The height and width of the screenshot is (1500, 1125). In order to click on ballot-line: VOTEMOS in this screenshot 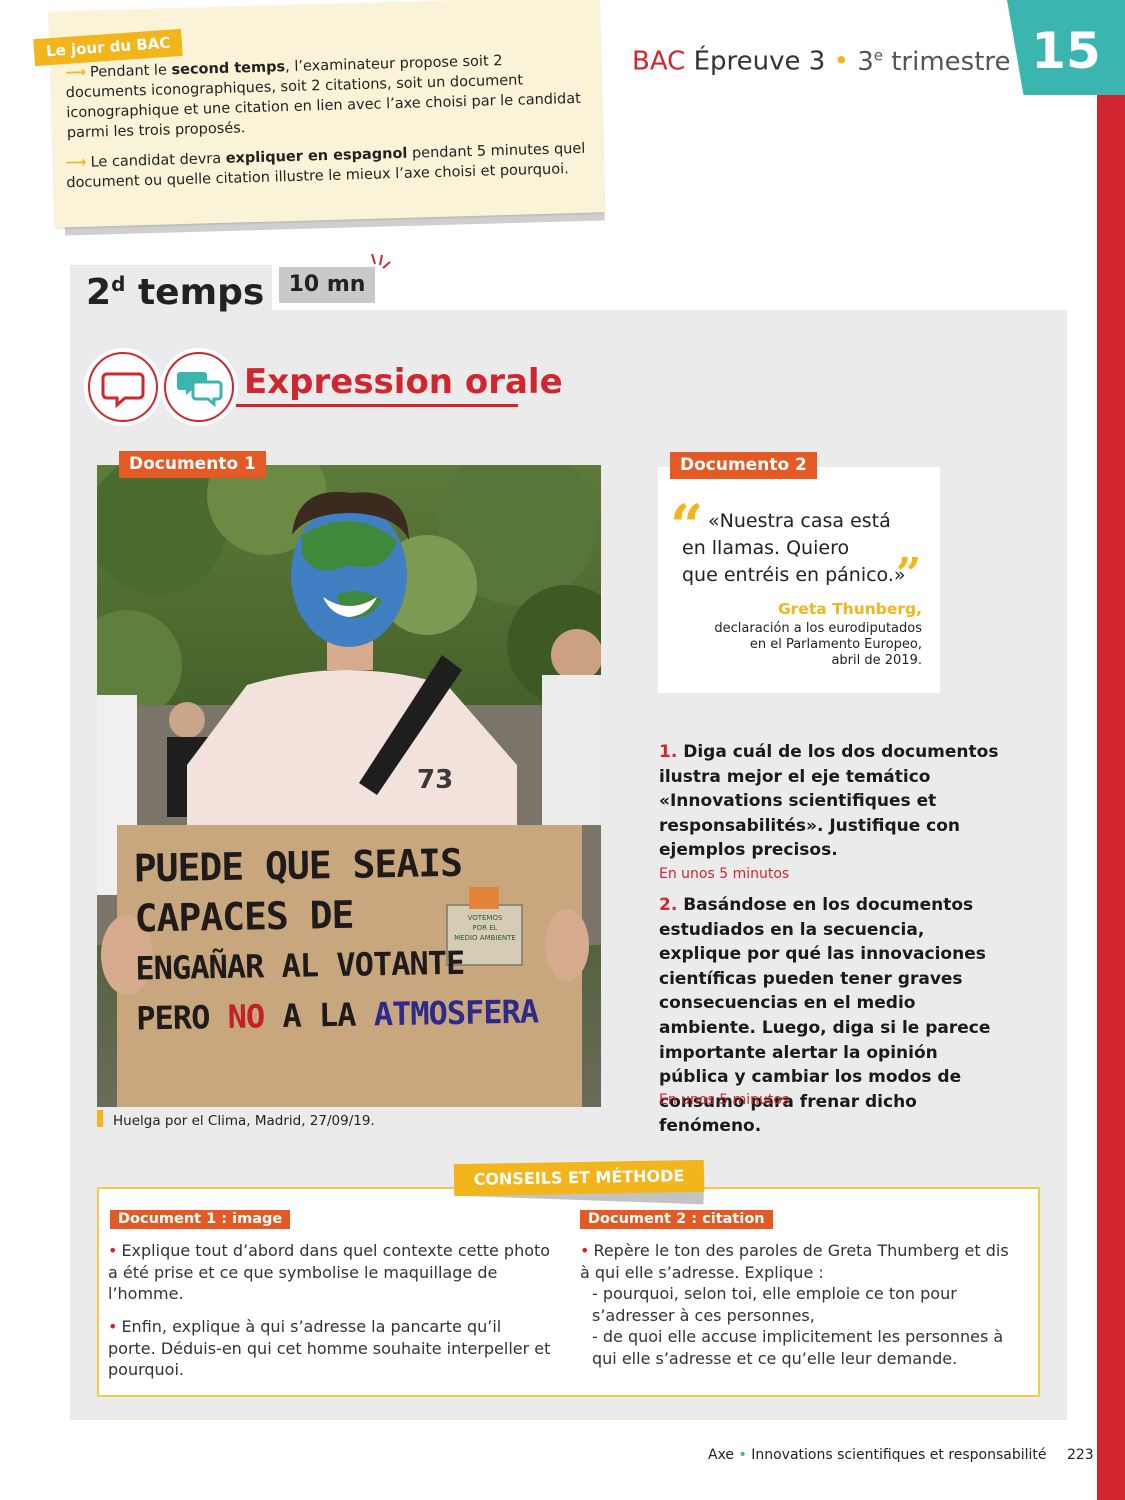, I will do `click(485, 918)`.